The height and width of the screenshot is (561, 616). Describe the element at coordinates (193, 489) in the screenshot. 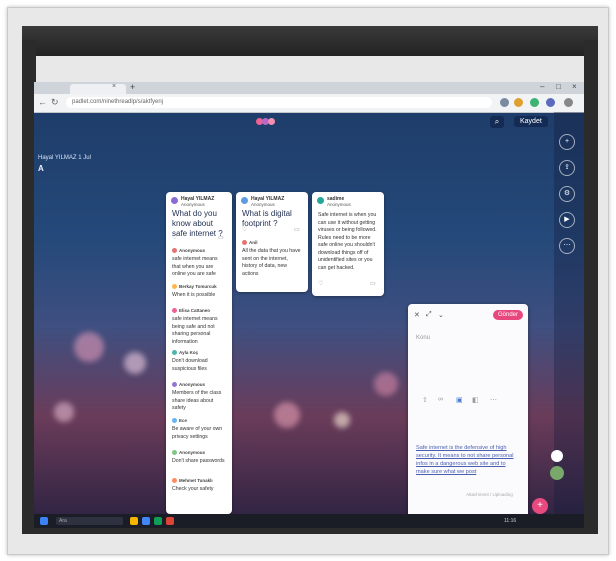

I see `comment-text: Check your safety` at that location.